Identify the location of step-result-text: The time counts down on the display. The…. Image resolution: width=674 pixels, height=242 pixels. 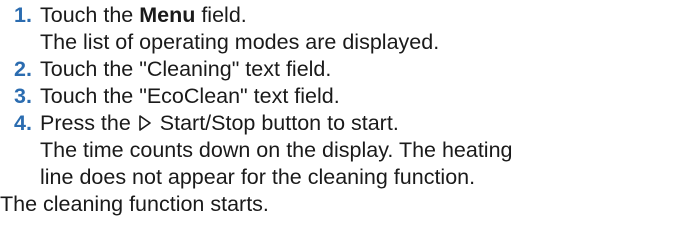
(276, 150).